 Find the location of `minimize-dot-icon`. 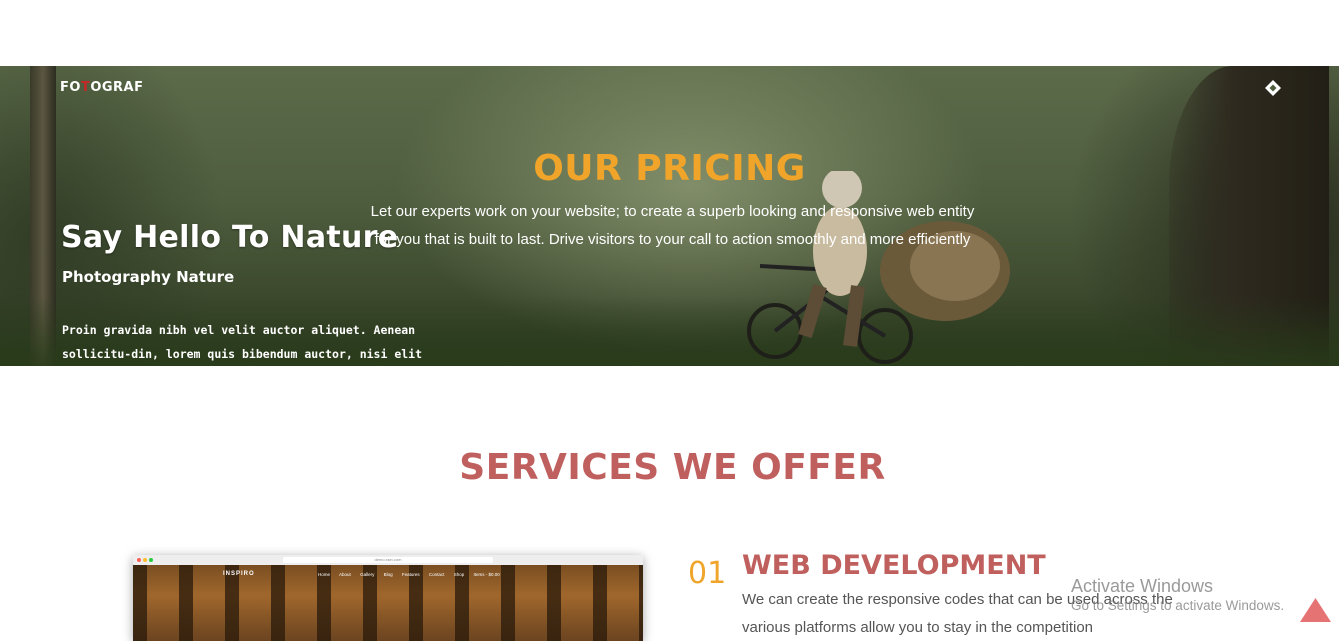

minimize-dot-icon is located at coordinates (145, 560).